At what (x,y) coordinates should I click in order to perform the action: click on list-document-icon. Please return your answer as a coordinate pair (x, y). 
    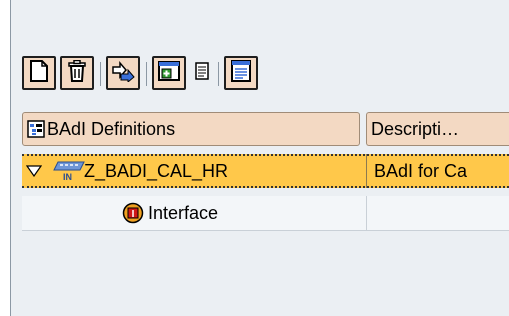
    Looking at the image, I should click on (241, 73).